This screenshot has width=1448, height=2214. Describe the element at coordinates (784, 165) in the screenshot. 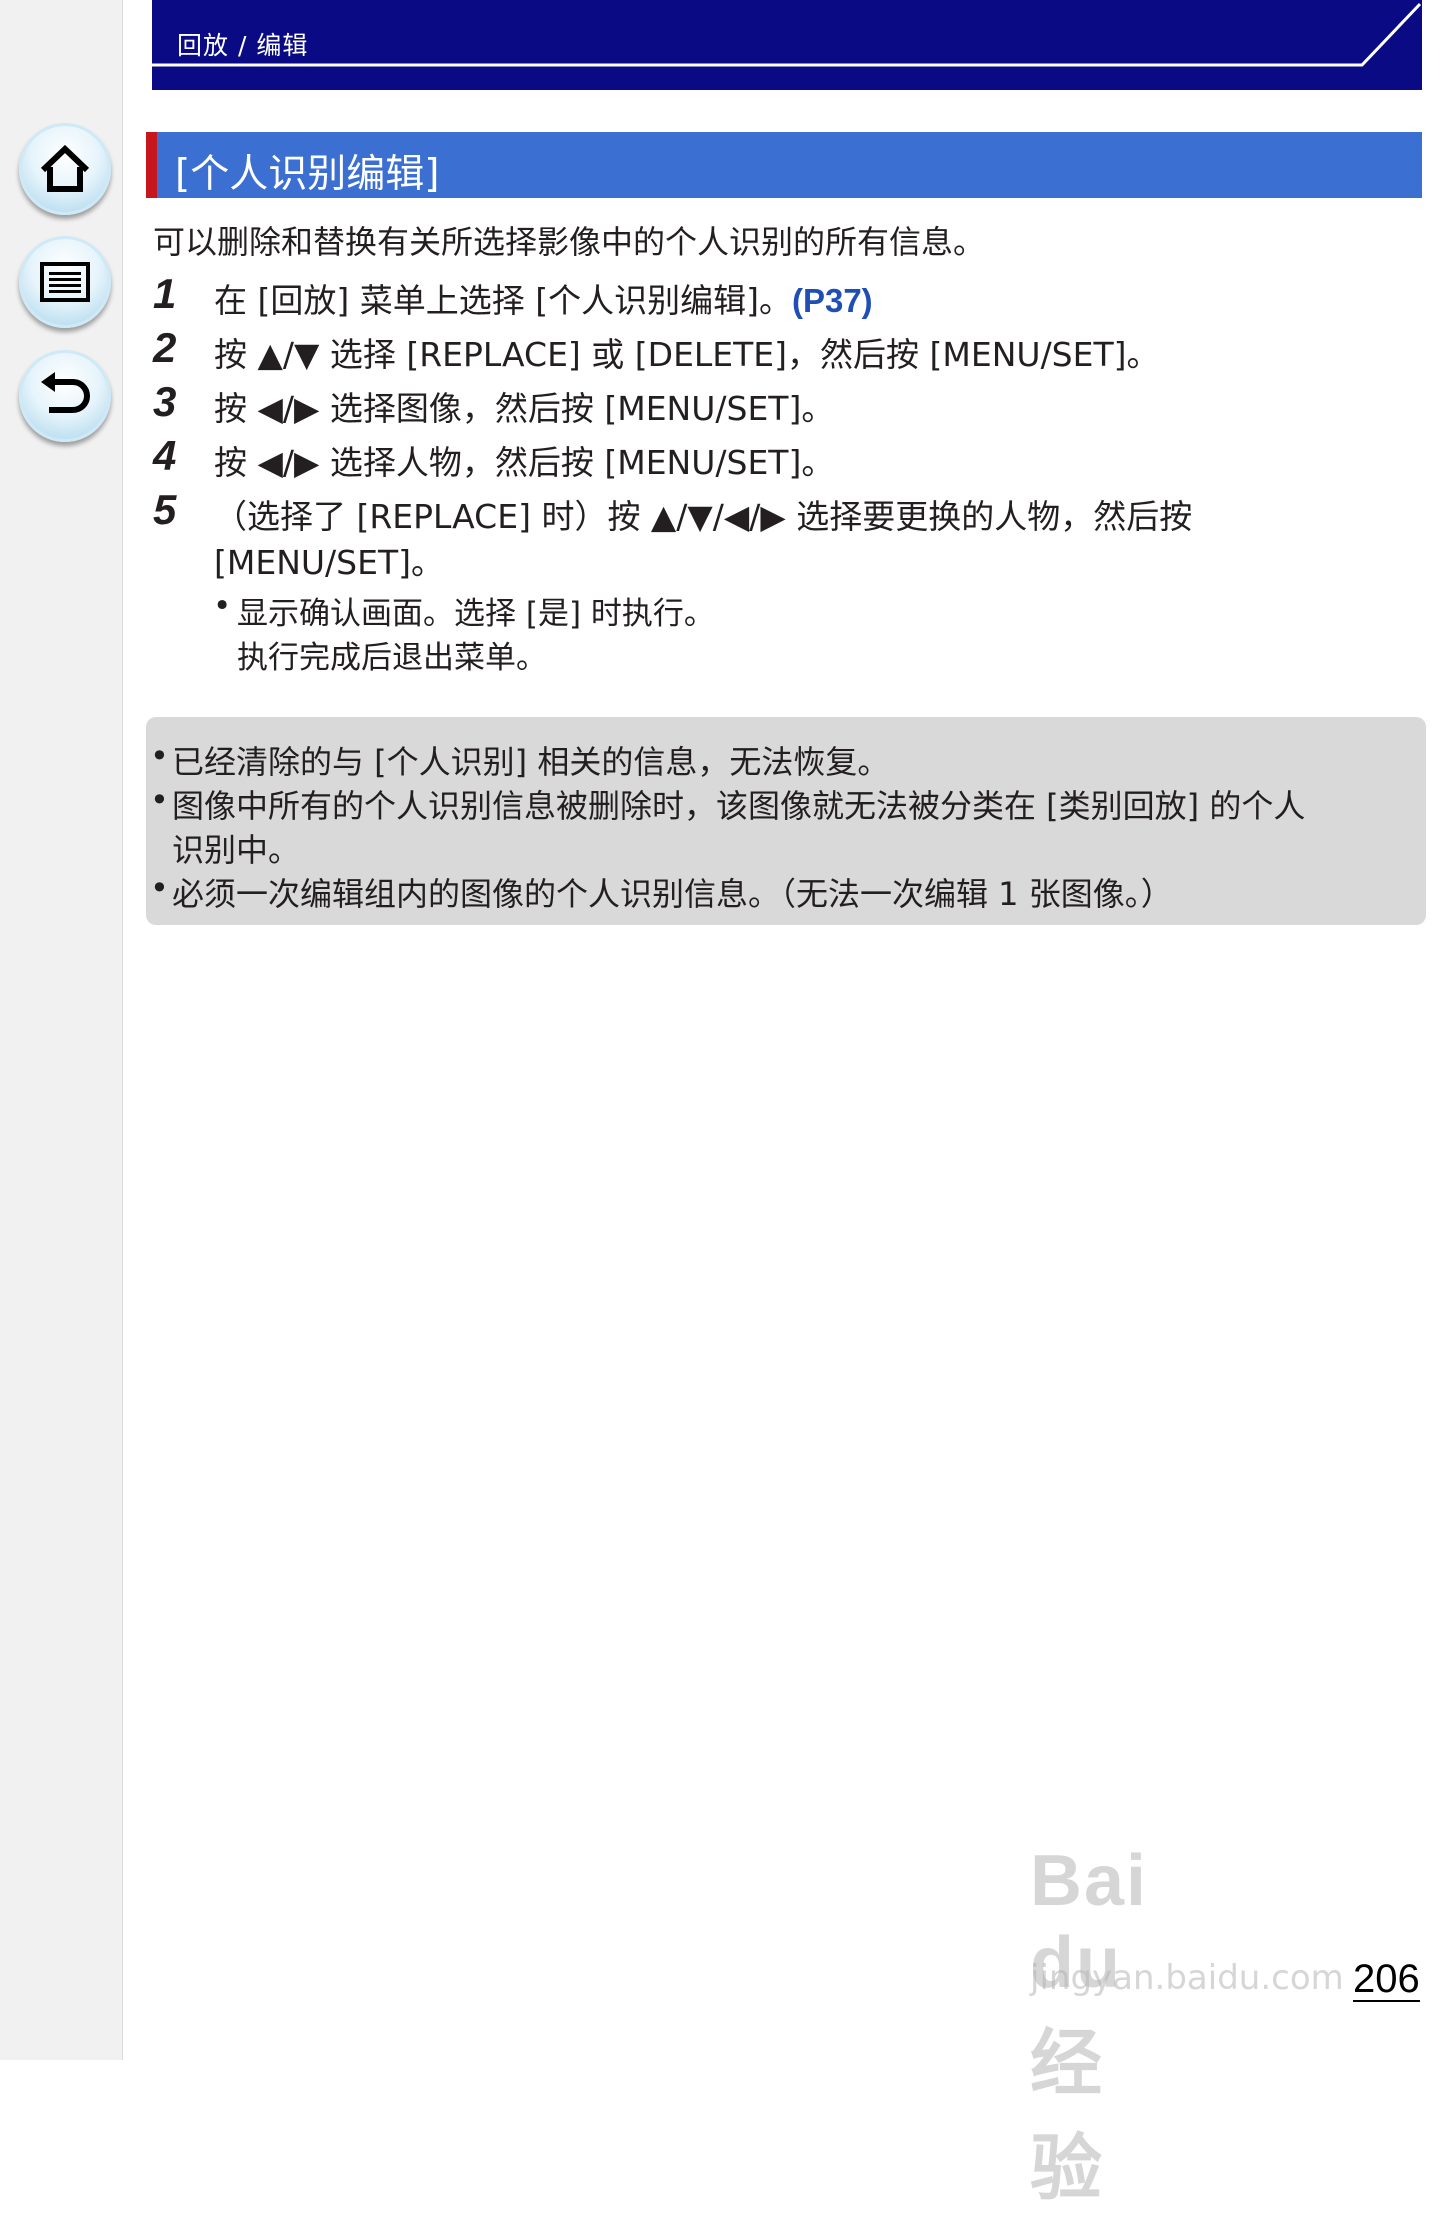

I see `section-header: [个人识别编辑]` at that location.